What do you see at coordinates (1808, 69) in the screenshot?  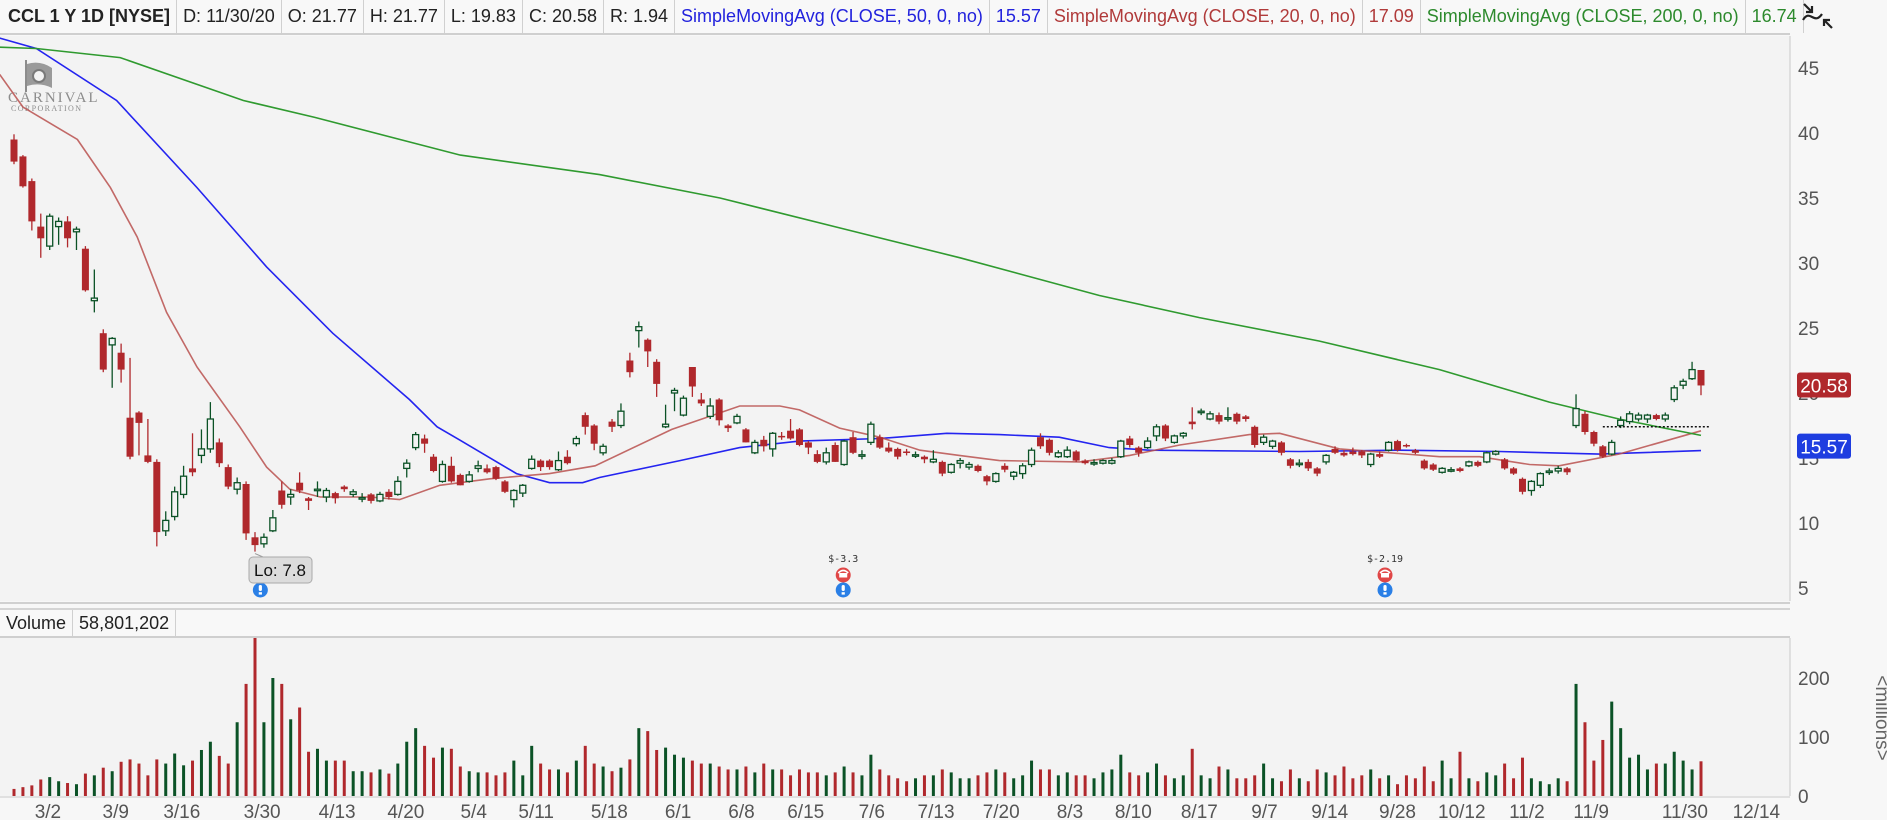 I see `price-tick-label: 45` at bounding box center [1808, 69].